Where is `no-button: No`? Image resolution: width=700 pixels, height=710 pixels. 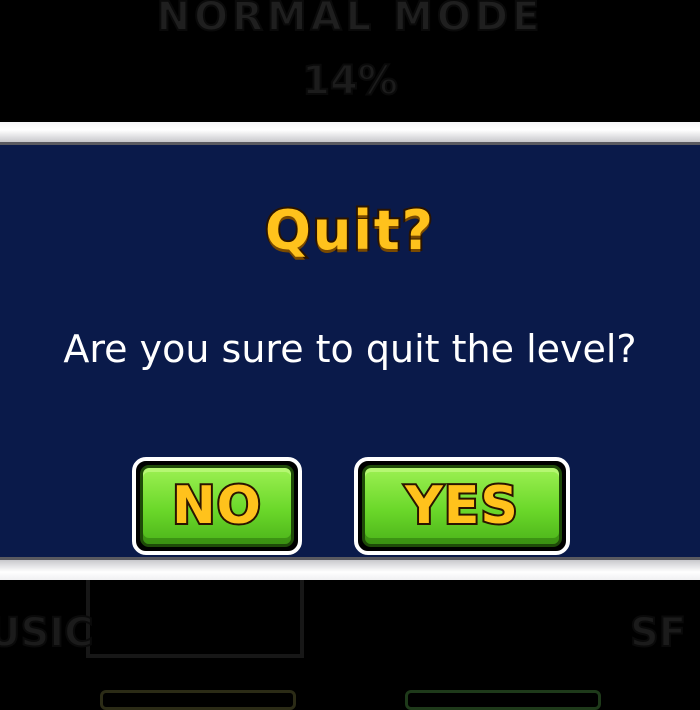 no-button: No is located at coordinates (217, 506).